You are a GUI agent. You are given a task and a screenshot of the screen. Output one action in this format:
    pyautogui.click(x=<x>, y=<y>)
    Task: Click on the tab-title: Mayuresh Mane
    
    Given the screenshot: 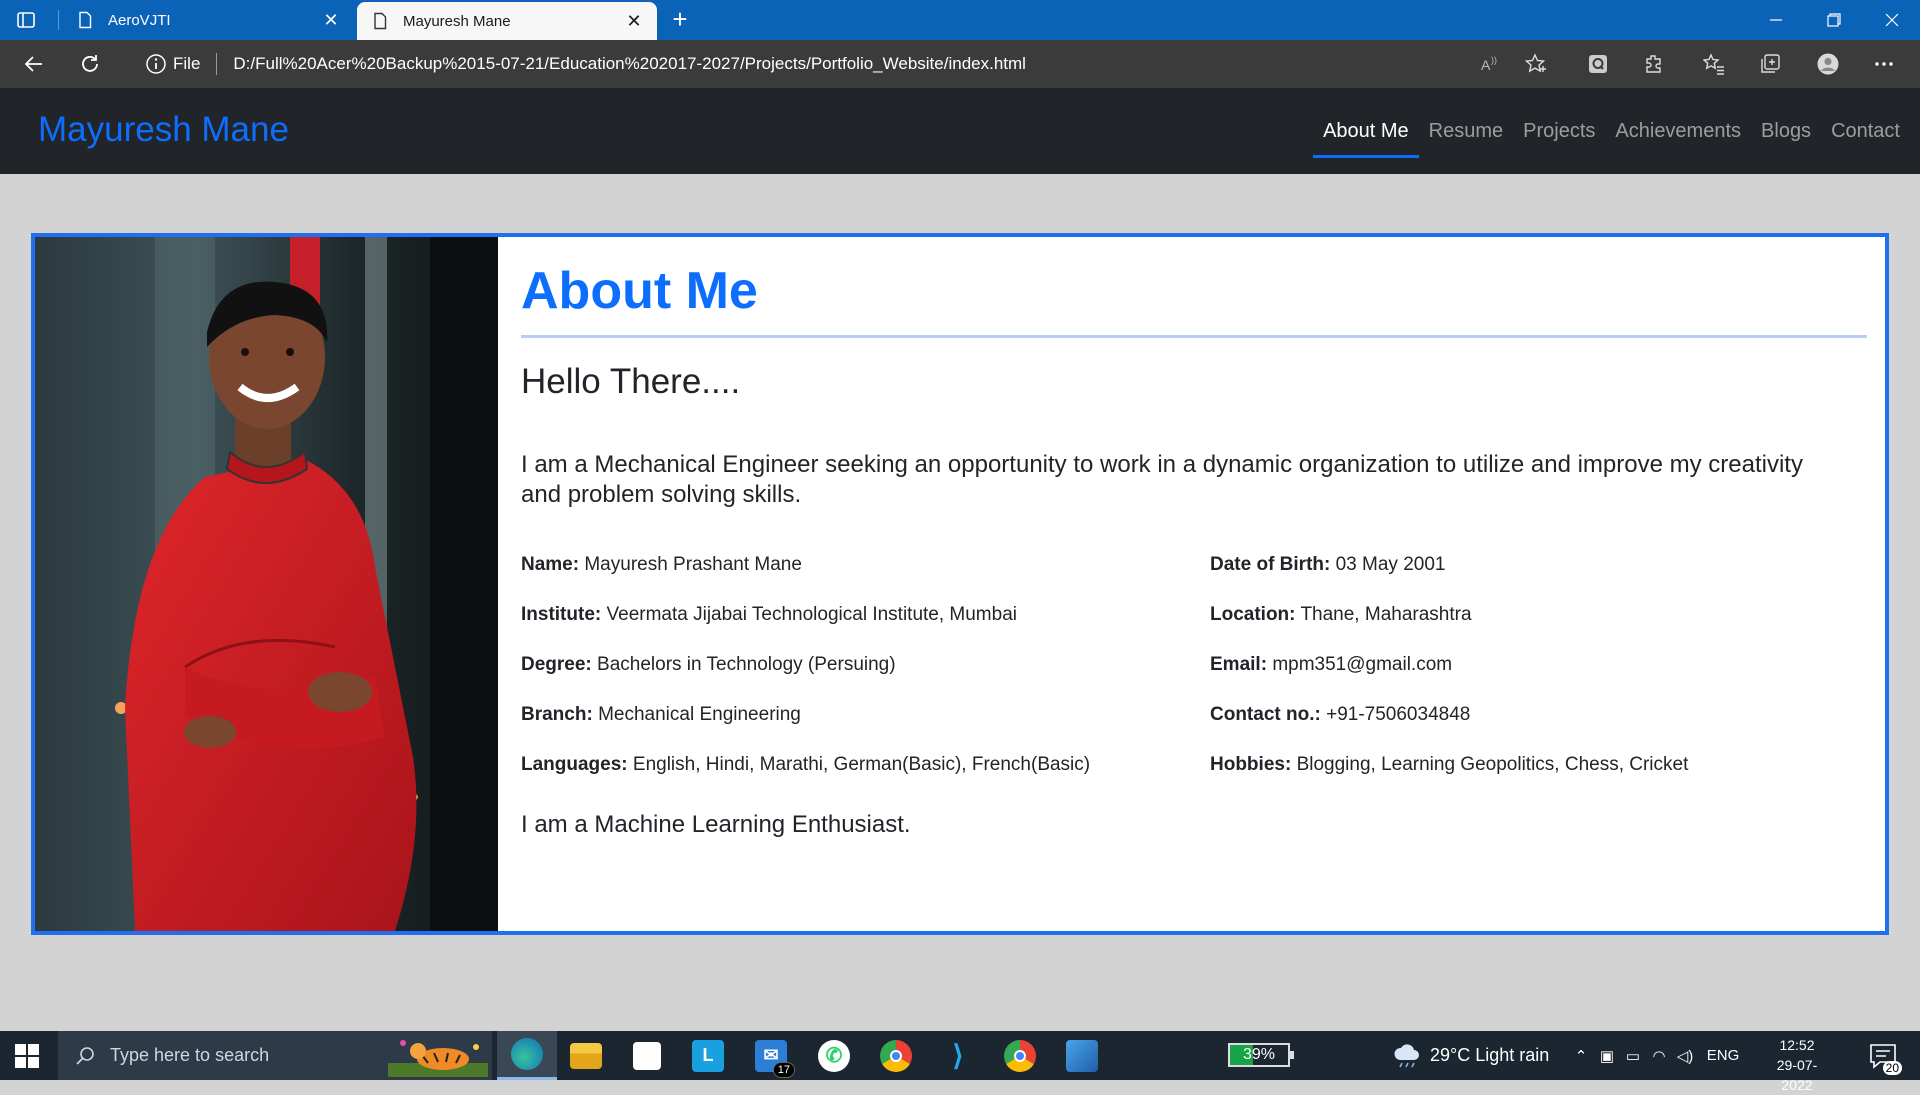 What is the action you would take?
    pyautogui.click(x=457, y=21)
    